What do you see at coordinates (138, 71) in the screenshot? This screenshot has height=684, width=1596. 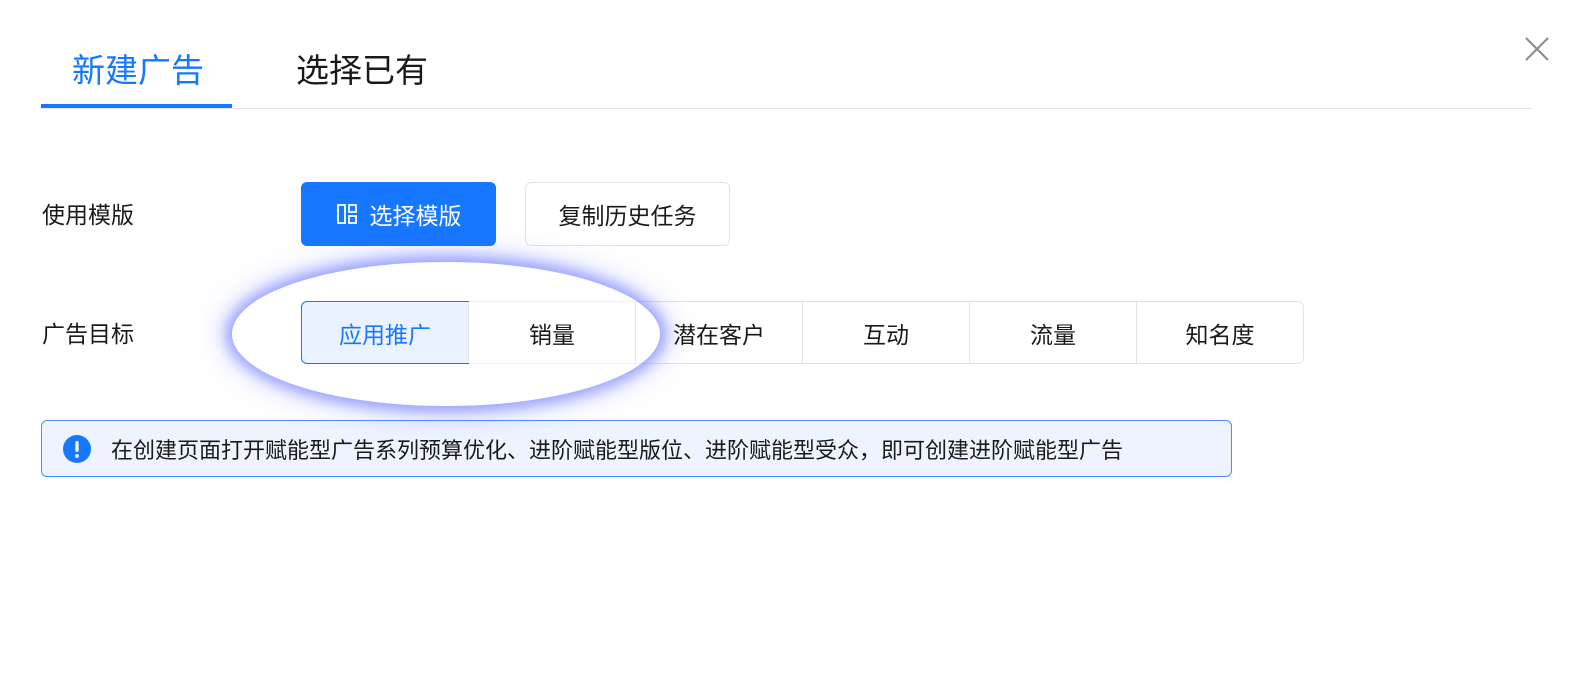 I see `tab-new-ad: 新建广告` at bounding box center [138, 71].